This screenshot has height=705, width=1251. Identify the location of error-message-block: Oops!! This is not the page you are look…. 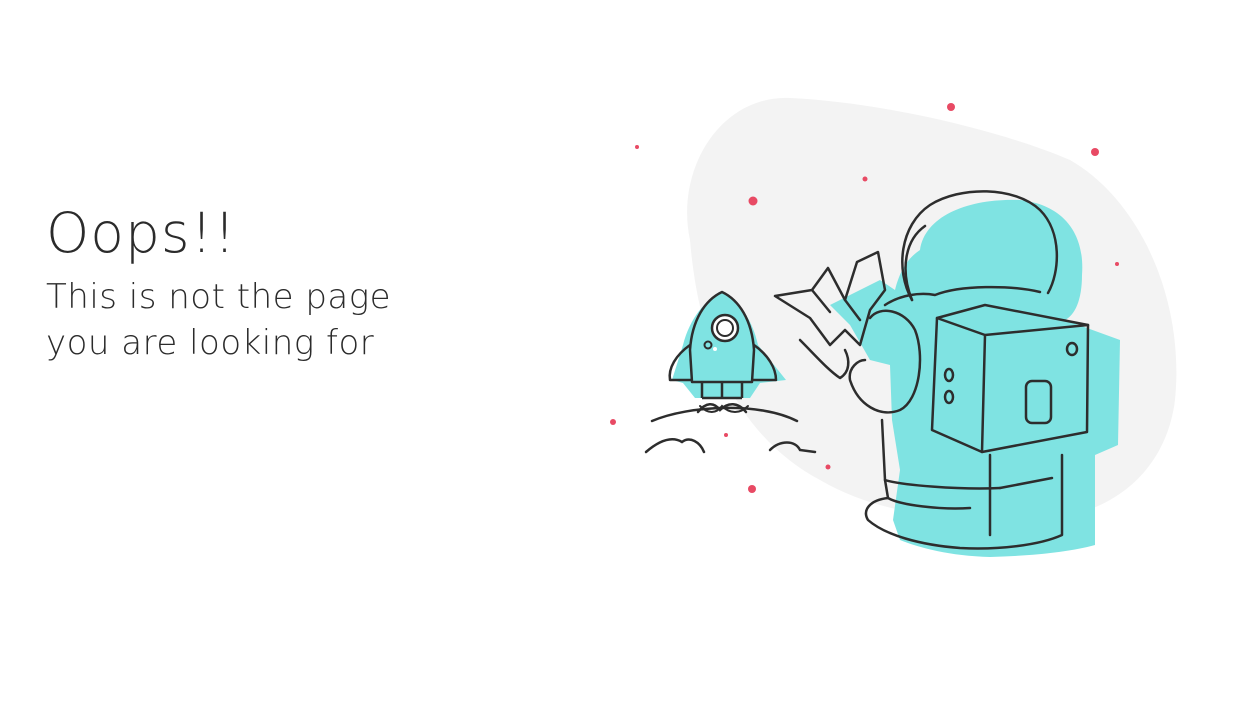
(256, 282).